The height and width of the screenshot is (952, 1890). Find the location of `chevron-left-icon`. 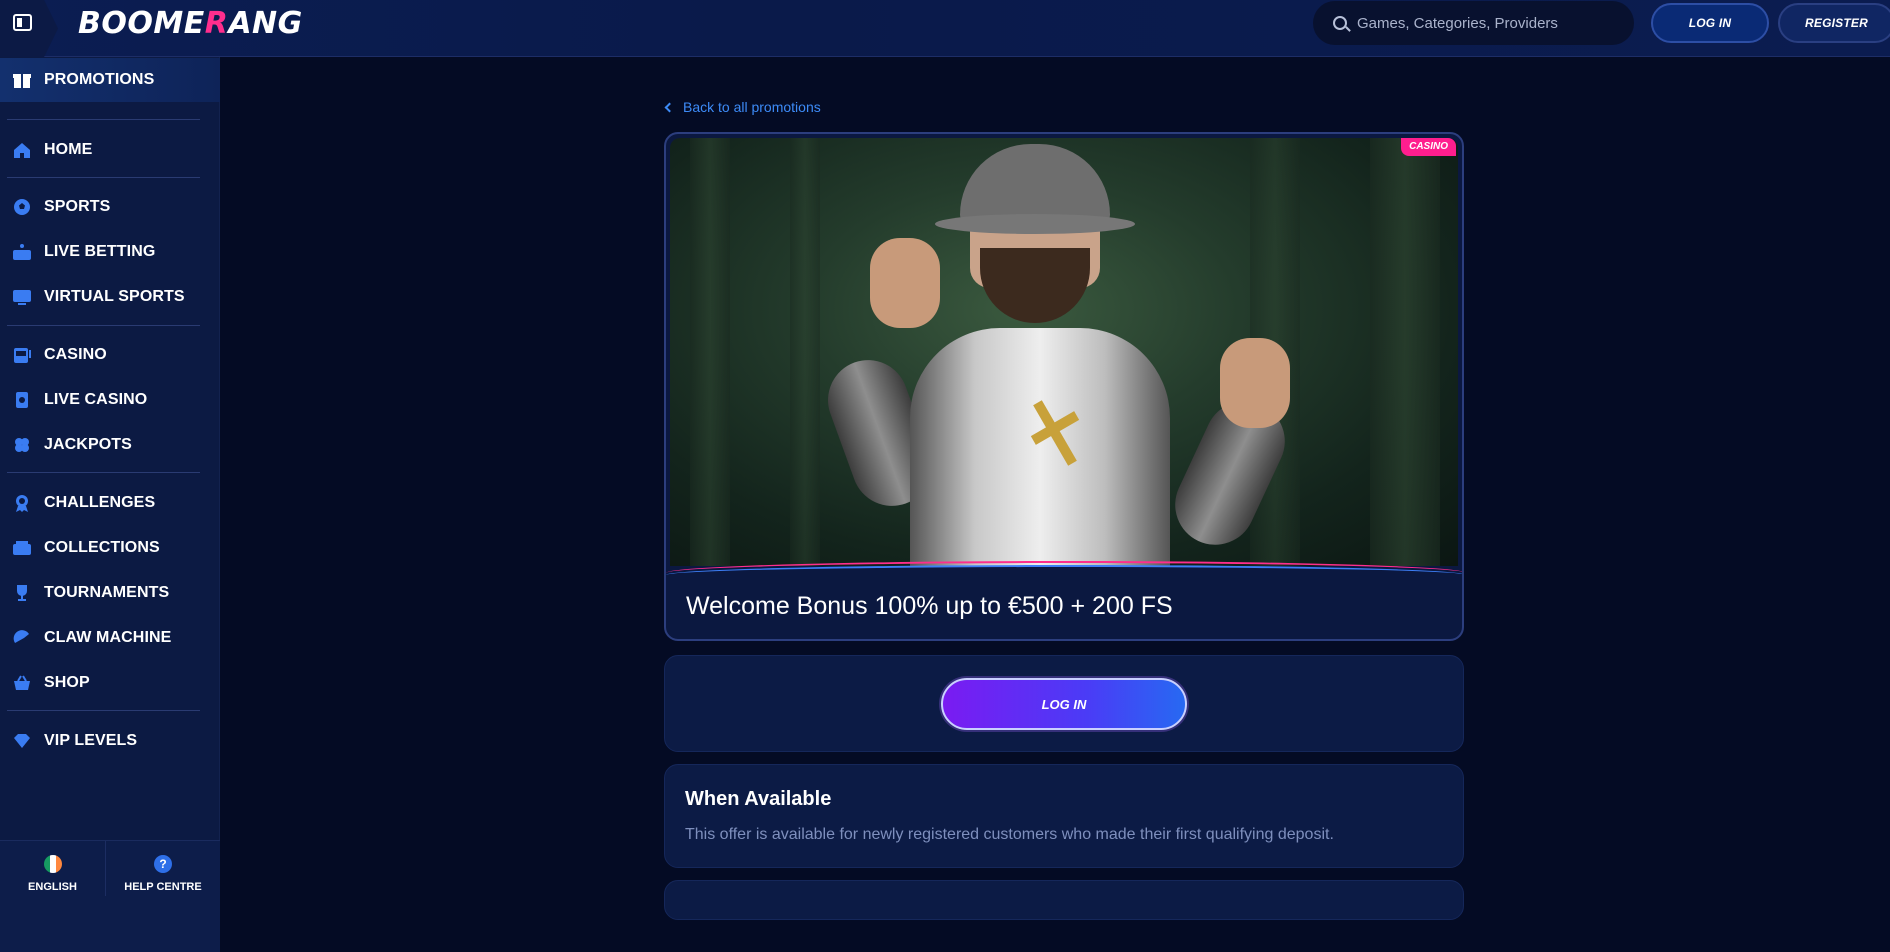

chevron-left-icon is located at coordinates (669, 107).